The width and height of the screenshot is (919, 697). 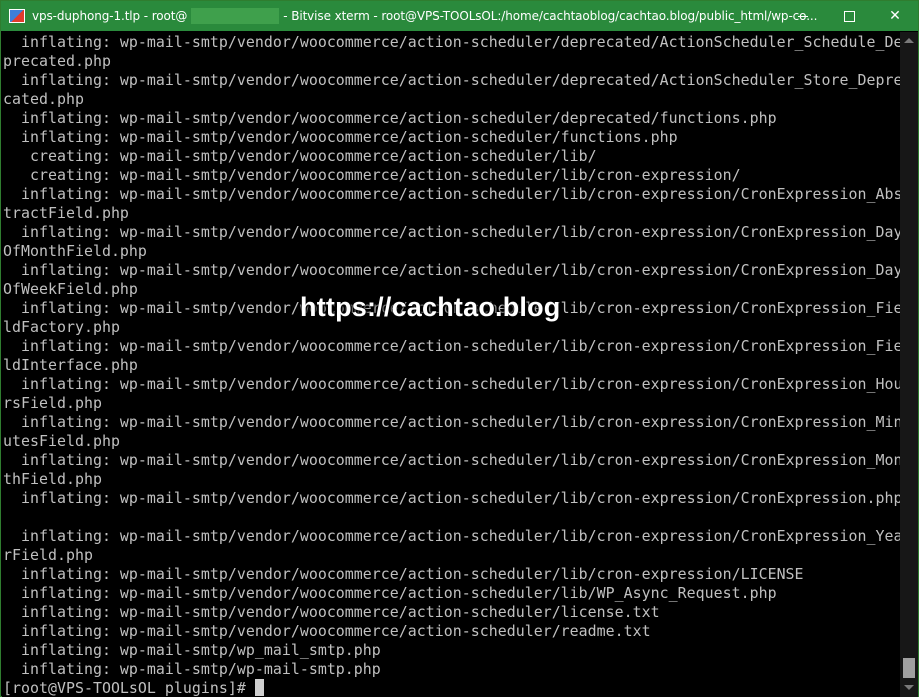 I want to click on close-button: ✕, so click(x=895, y=16).